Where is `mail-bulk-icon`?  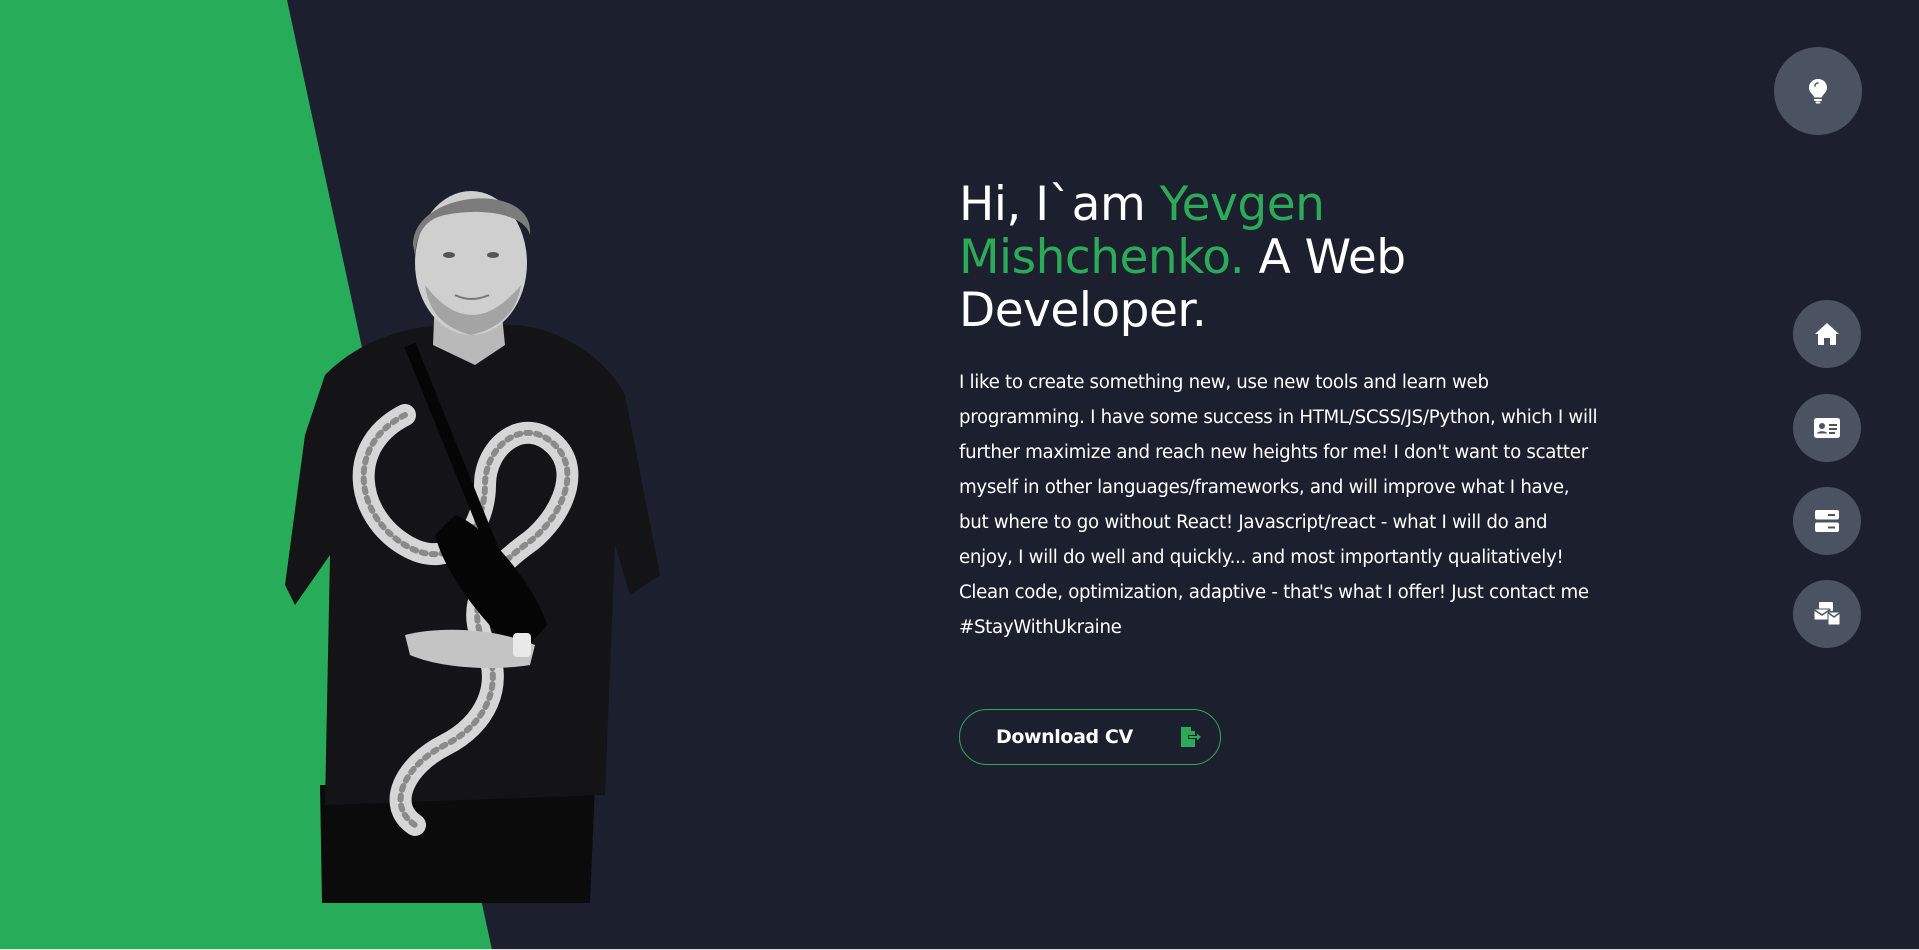
mail-bulk-icon is located at coordinates (1827, 614).